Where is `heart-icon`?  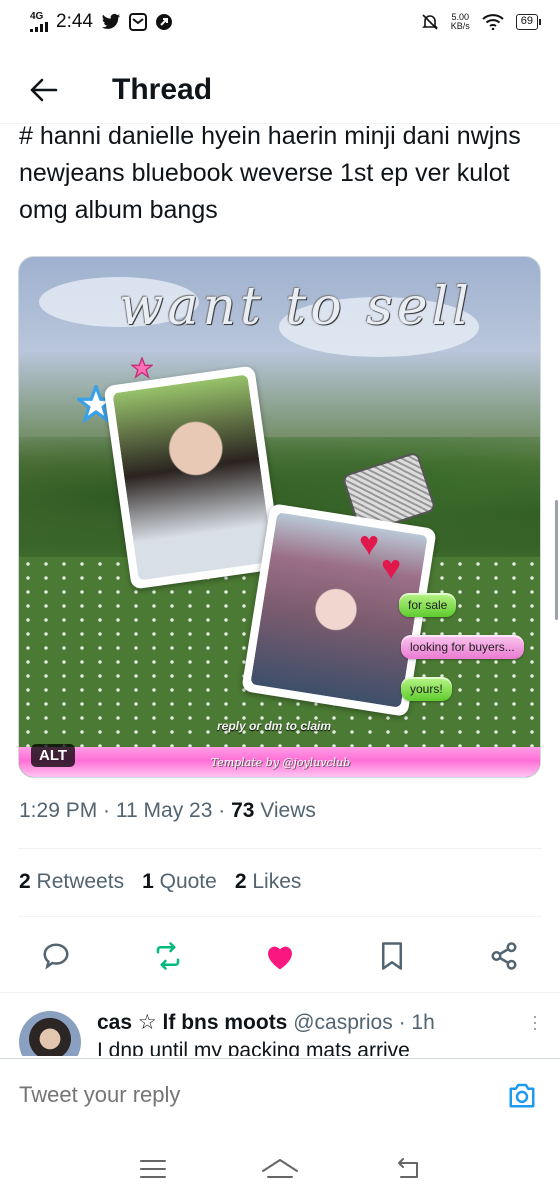
heart-icon is located at coordinates (280, 958).